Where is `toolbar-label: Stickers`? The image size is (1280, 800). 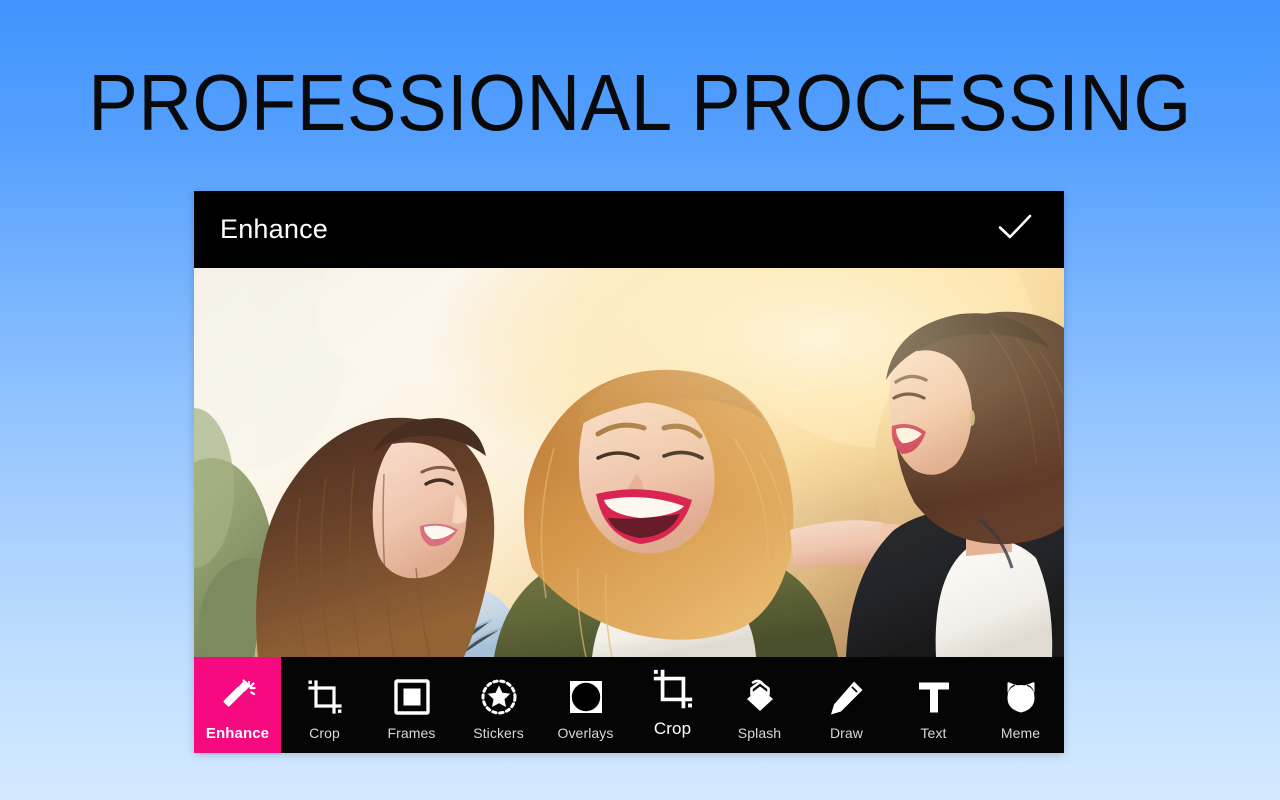
toolbar-label: Stickers is located at coordinates (498, 733).